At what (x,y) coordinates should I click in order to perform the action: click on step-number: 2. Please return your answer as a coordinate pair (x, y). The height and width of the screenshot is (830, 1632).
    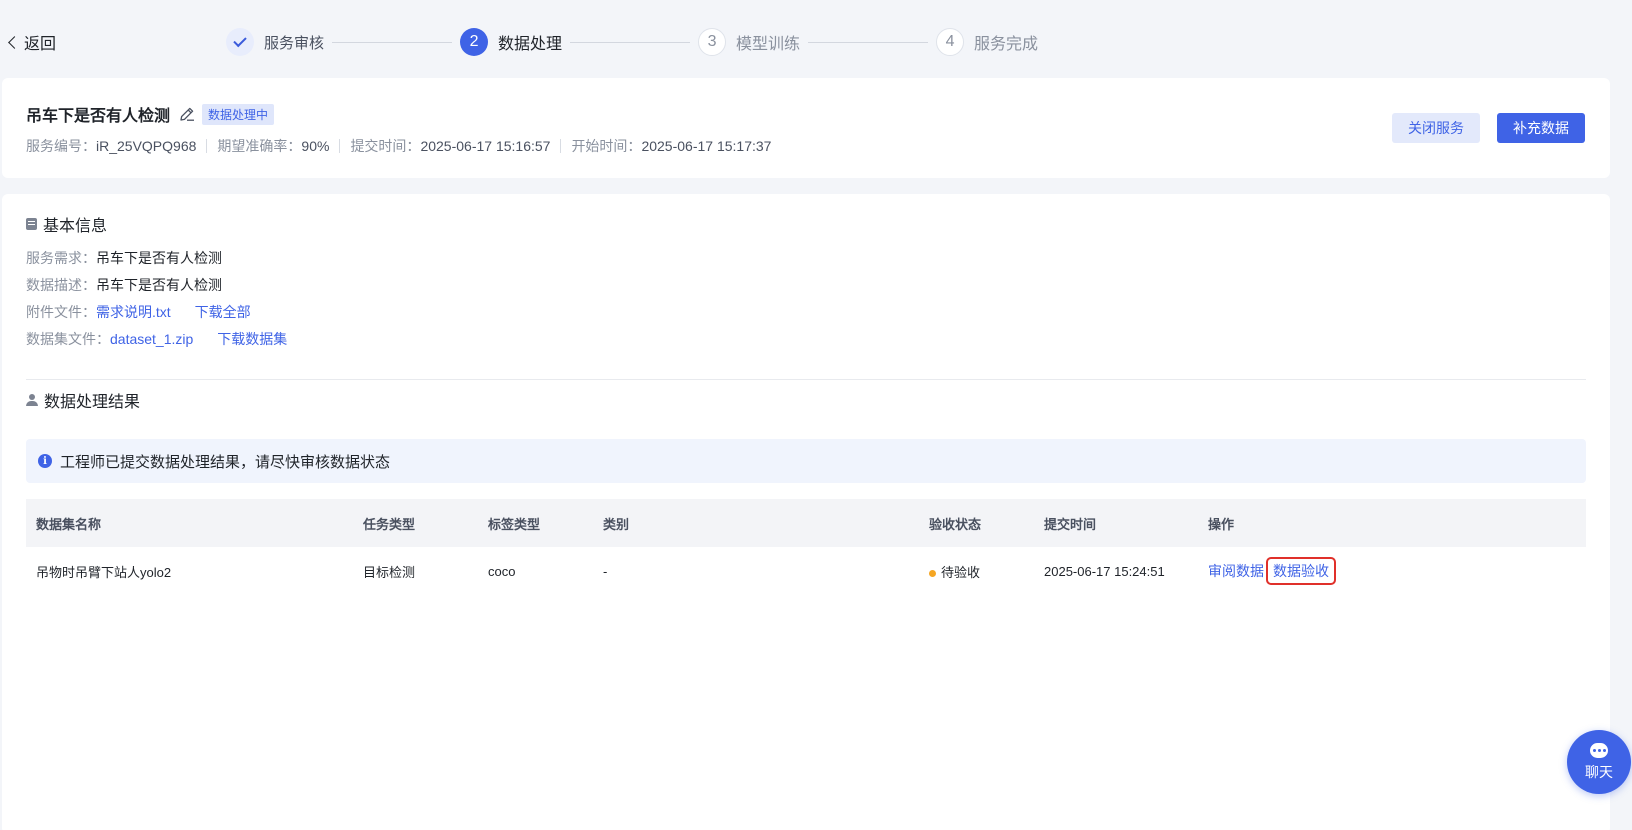
    Looking at the image, I should click on (474, 42).